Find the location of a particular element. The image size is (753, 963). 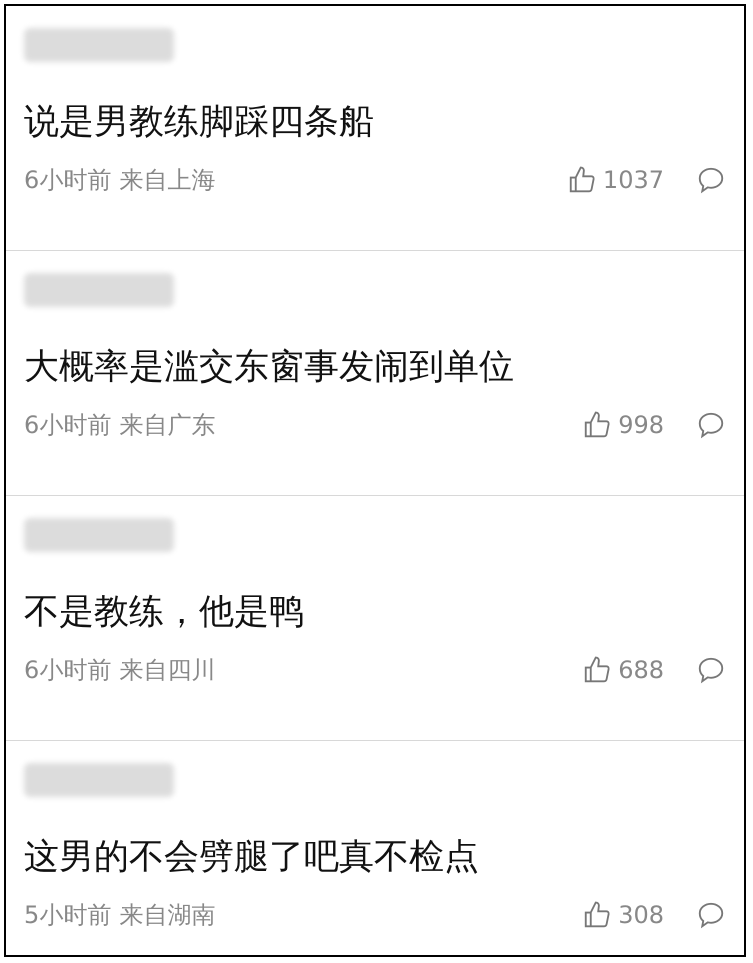

comment-location: 来自广东 is located at coordinates (167, 425).